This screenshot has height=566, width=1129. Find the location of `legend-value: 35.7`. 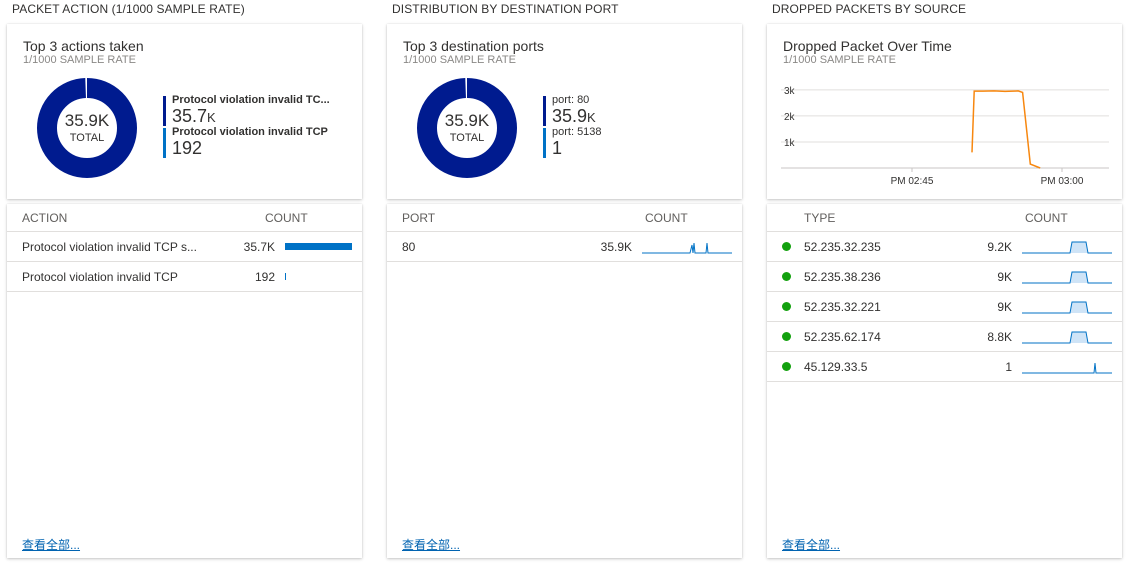

legend-value: 35.7 is located at coordinates (190, 116).